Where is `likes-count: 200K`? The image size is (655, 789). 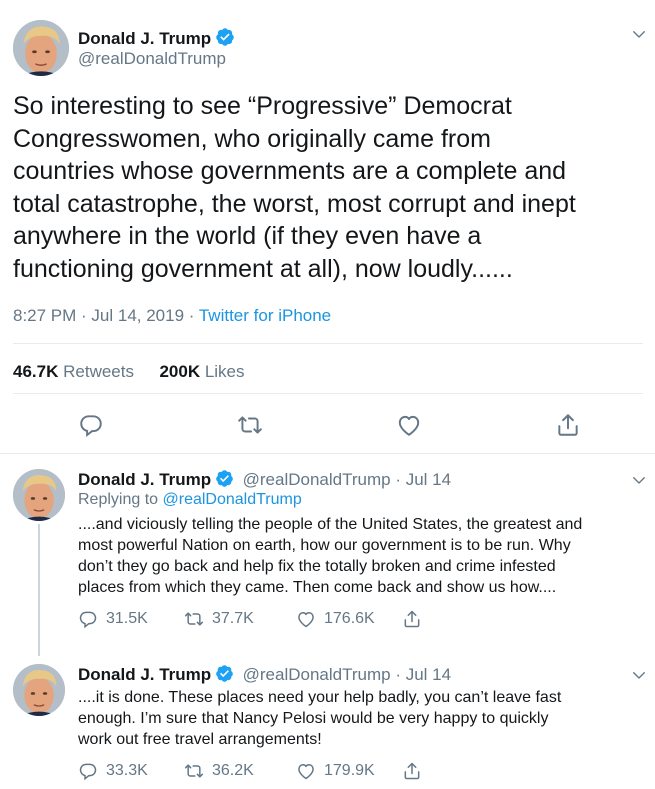 likes-count: 200K is located at coordinates (180, 371).